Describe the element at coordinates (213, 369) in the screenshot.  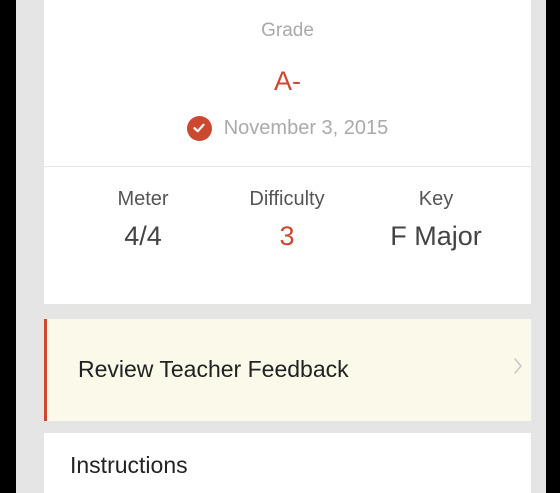
I see `review-feedback-label: Review Teacher Feedback` at that location.